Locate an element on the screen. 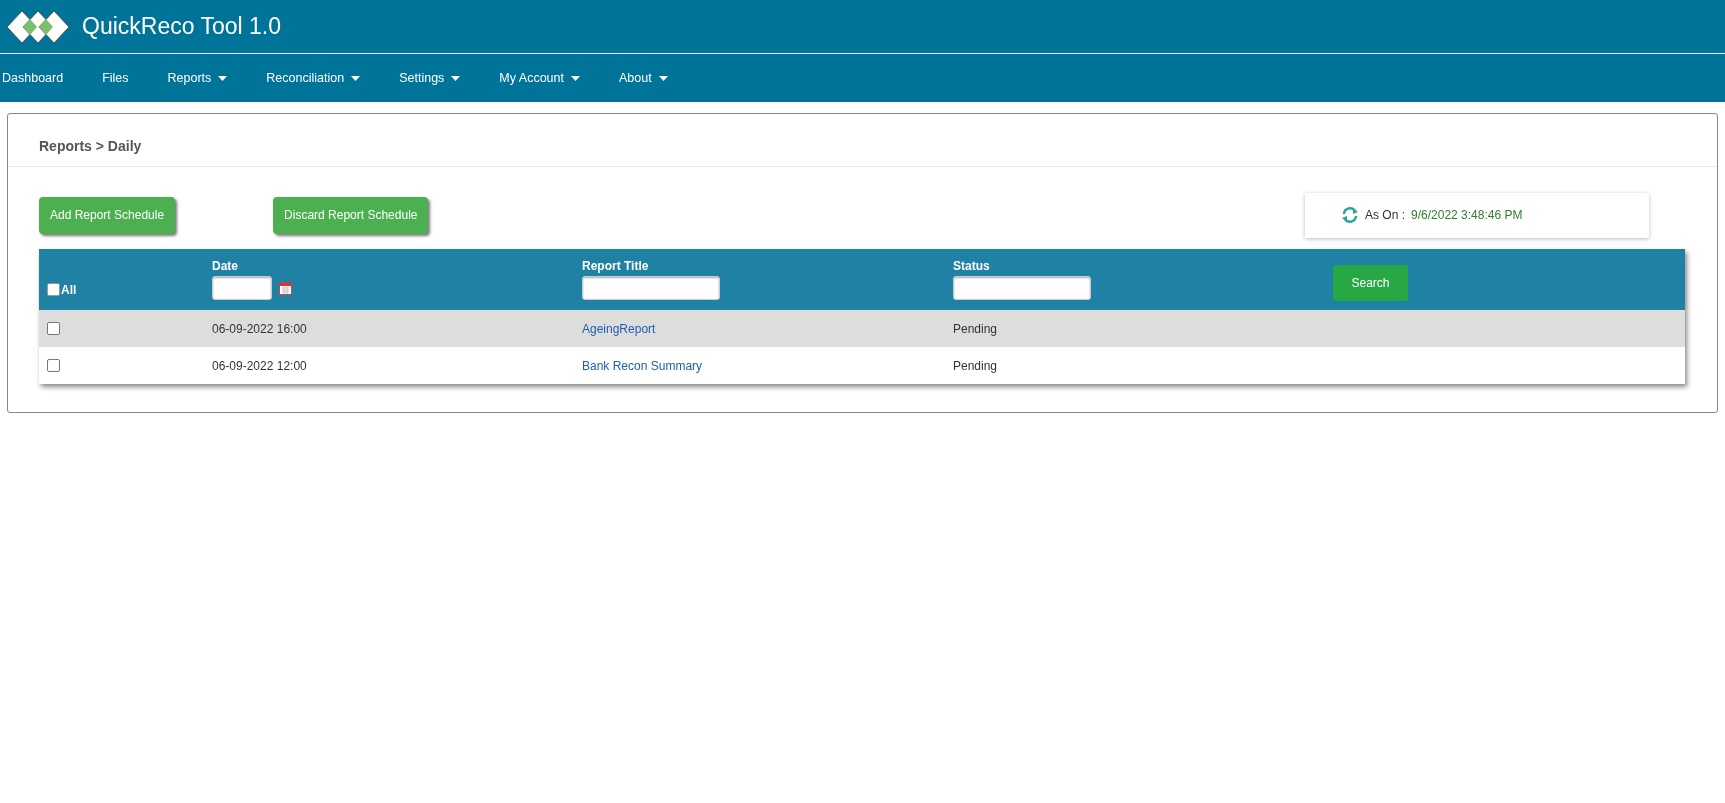 Image resolution: width=1725 pixels, height=803 pixels. nav-menu-item: Dashboard is located at coordinates (41, 78).